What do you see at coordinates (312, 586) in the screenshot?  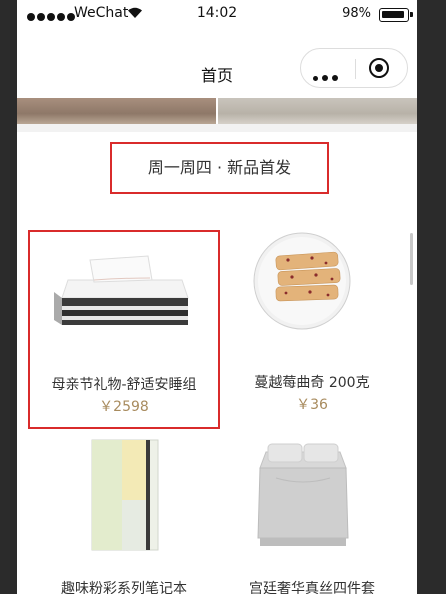 I see `product-name: 宫廷奢华真丝四件套` at bounding box center [312, 586].